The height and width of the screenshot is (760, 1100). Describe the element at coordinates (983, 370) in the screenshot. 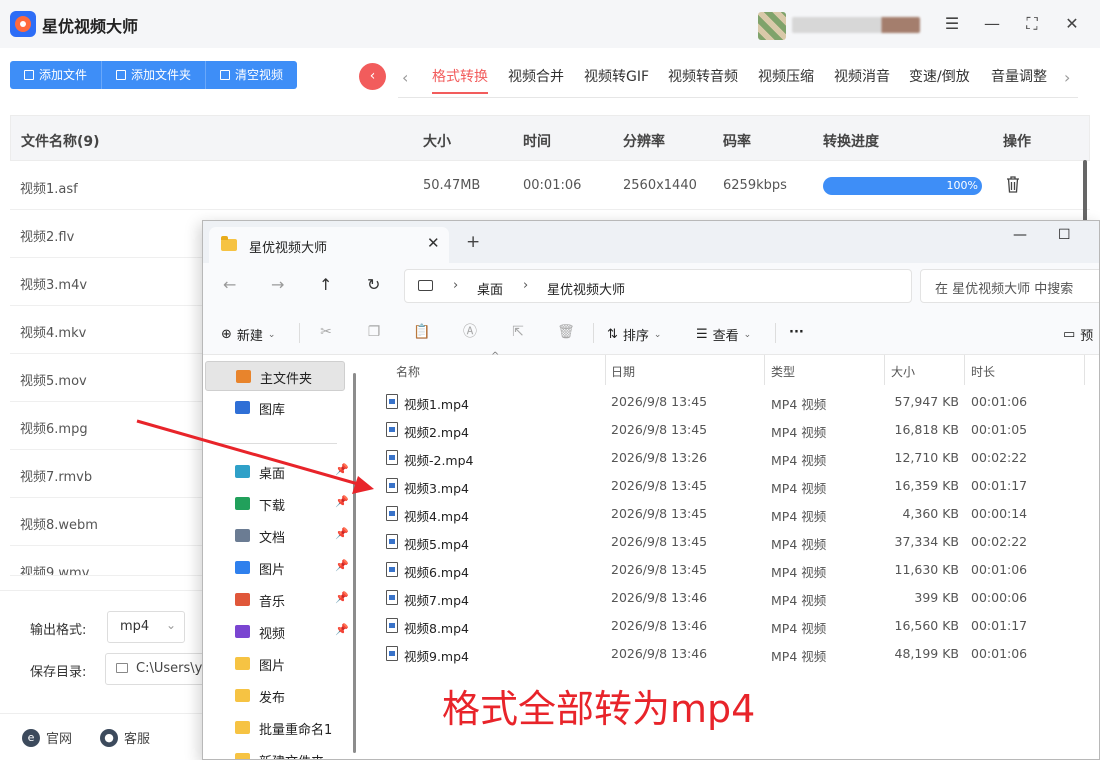

I see `col-header-duration: 时长` at that location.